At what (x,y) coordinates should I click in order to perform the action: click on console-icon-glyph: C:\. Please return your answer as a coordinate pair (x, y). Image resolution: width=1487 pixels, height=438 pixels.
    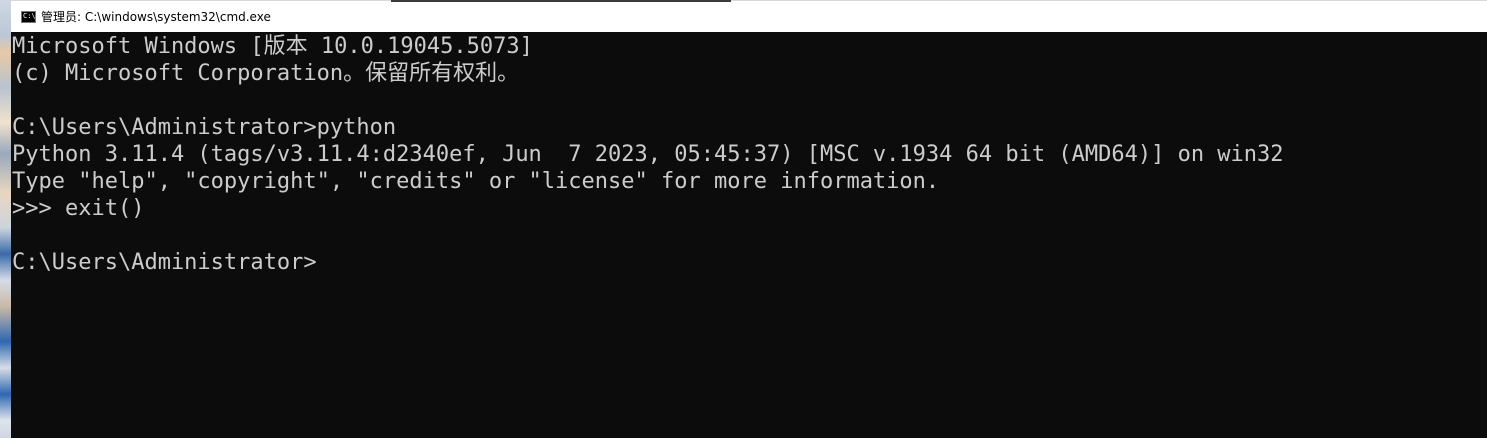
    Looking at the image, I should click on (29, 16).